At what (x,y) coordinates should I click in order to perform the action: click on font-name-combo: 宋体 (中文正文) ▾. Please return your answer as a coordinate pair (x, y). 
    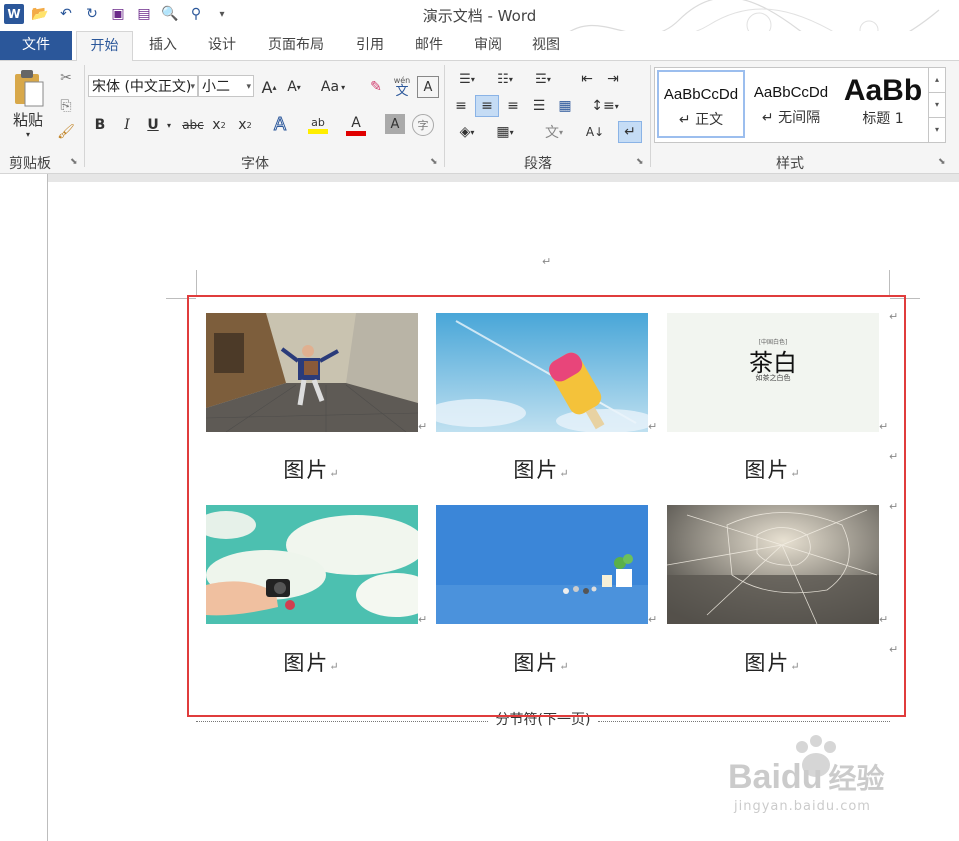
    Looking at the image, I should click on (143, 86).